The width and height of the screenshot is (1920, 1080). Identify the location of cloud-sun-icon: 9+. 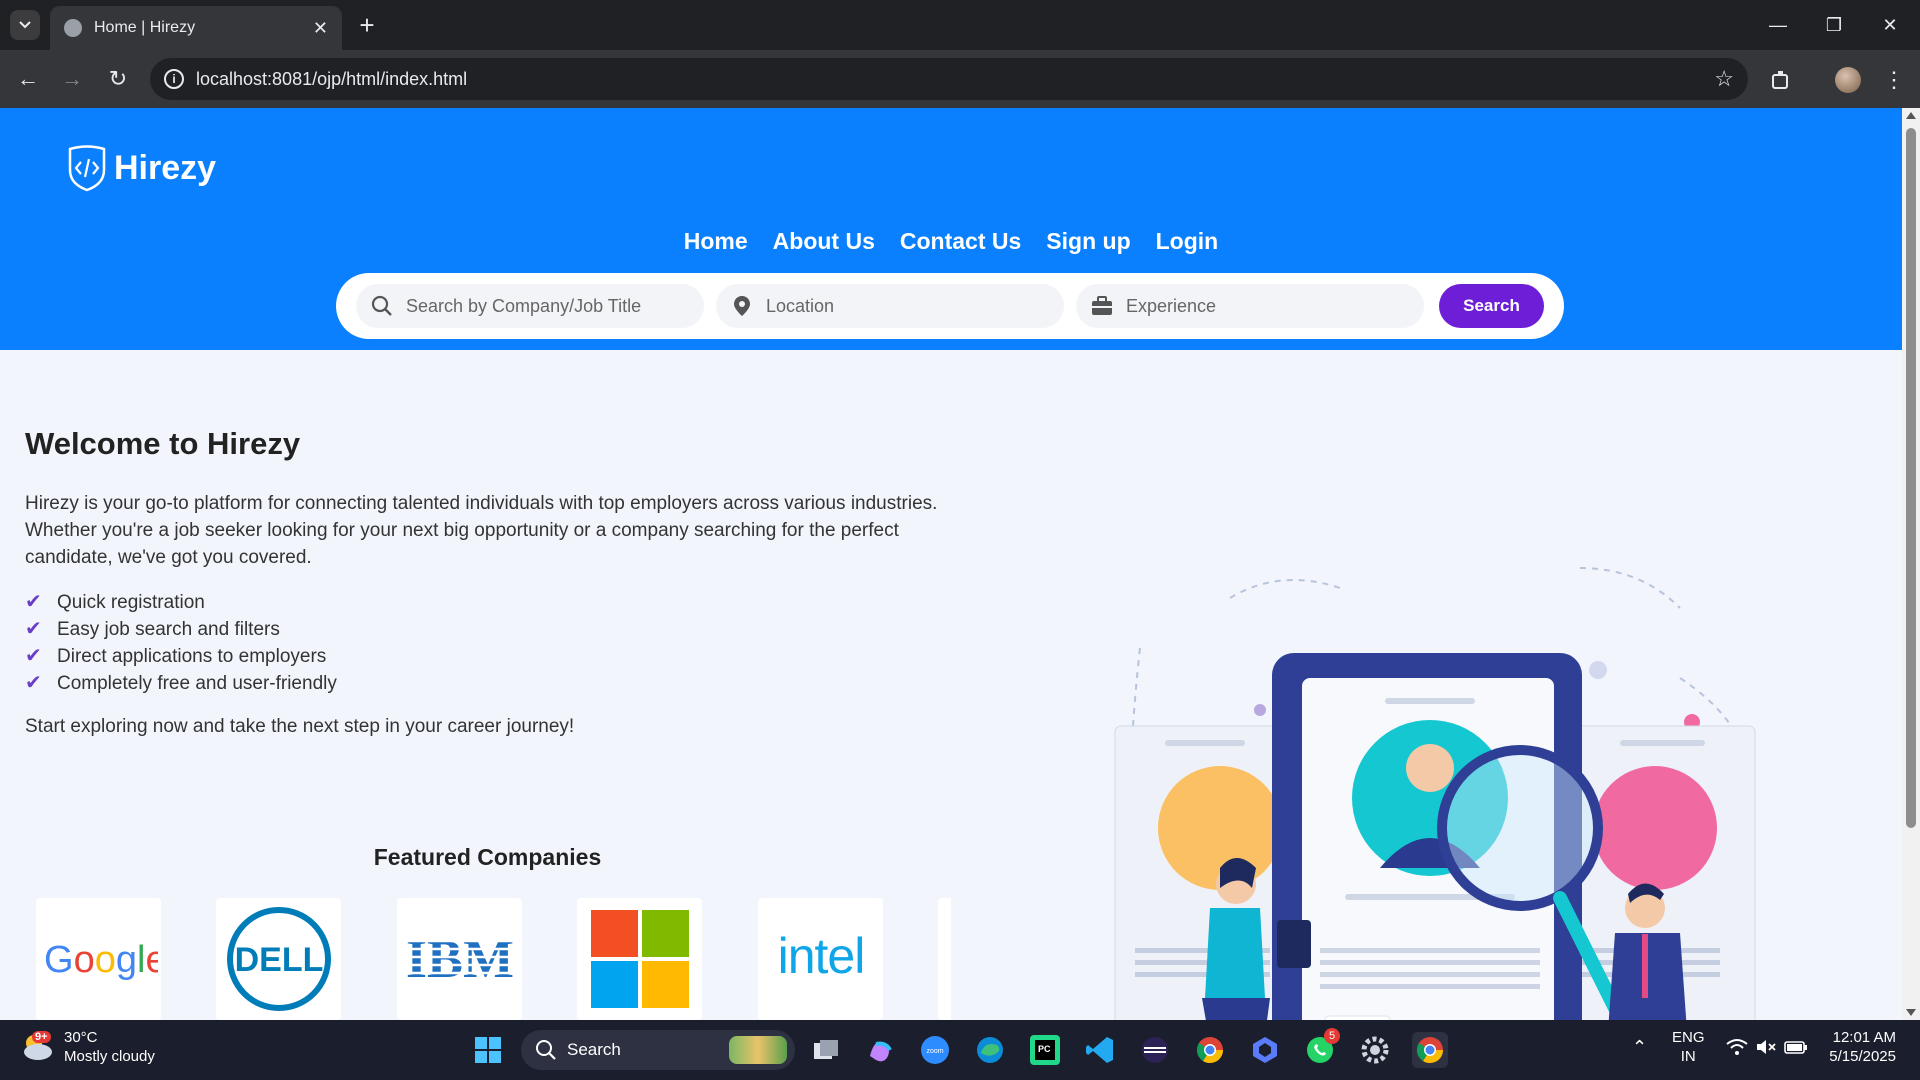
(37, 1046).